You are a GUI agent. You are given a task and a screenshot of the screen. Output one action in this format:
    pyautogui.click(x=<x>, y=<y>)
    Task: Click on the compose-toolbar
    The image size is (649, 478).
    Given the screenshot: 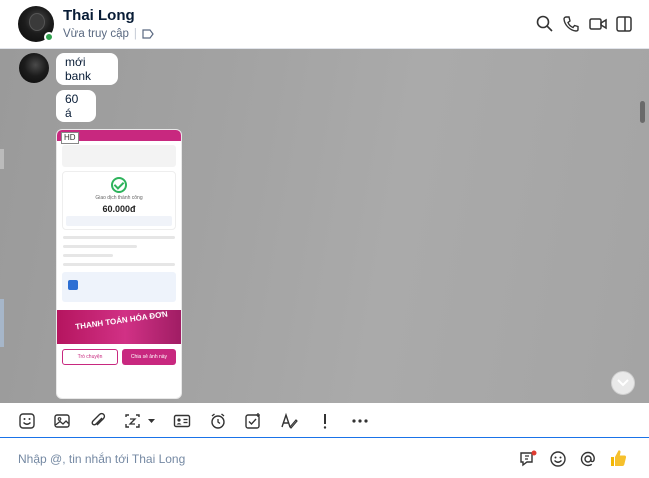 What is the action you would take?
    pyautogui.click(x=324, y=420)
    